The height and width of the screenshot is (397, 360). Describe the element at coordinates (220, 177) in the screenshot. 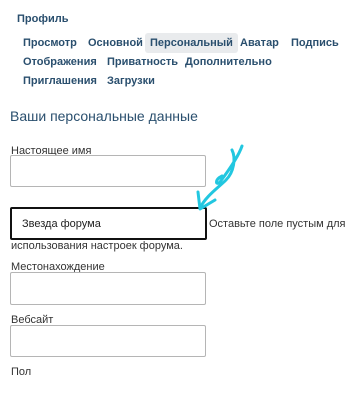

I see `annotation-arrow-icon` at that location.